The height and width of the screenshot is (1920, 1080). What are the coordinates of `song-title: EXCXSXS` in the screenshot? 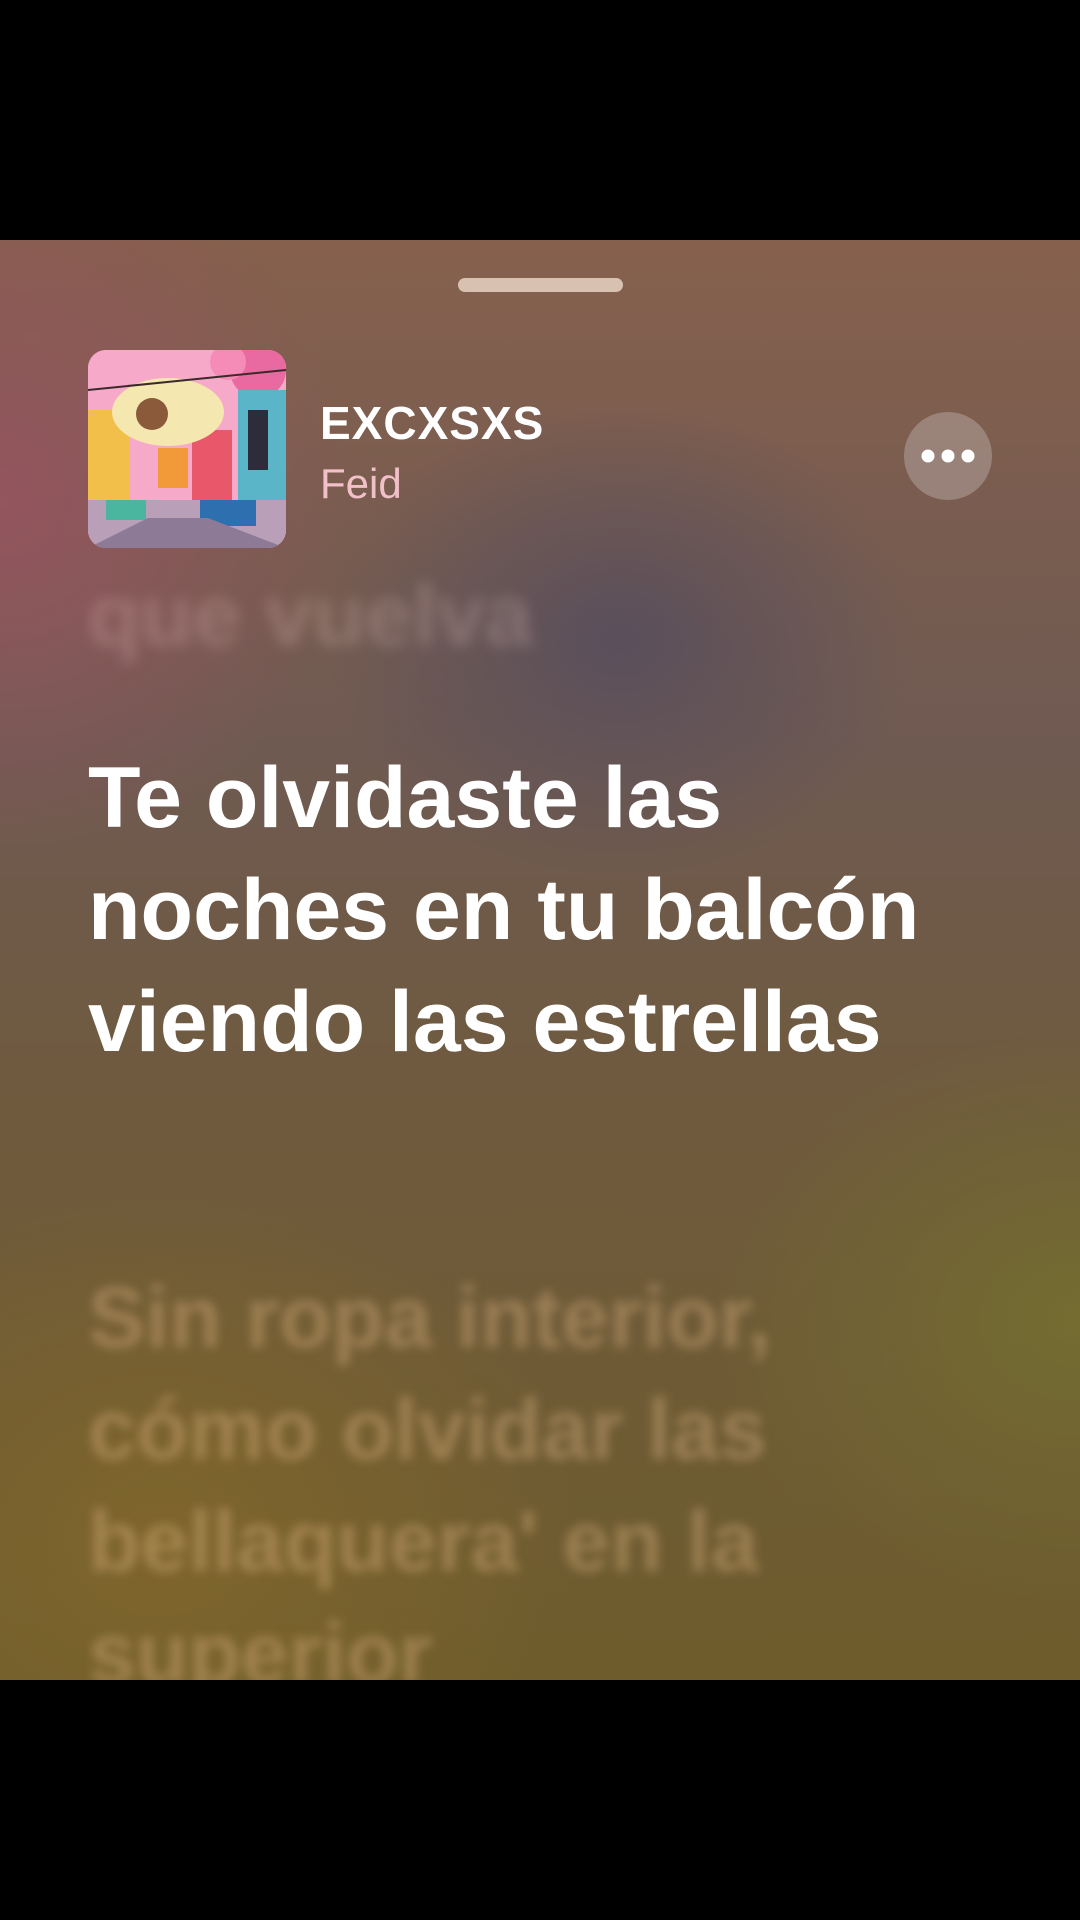 It's located at (432, 423).